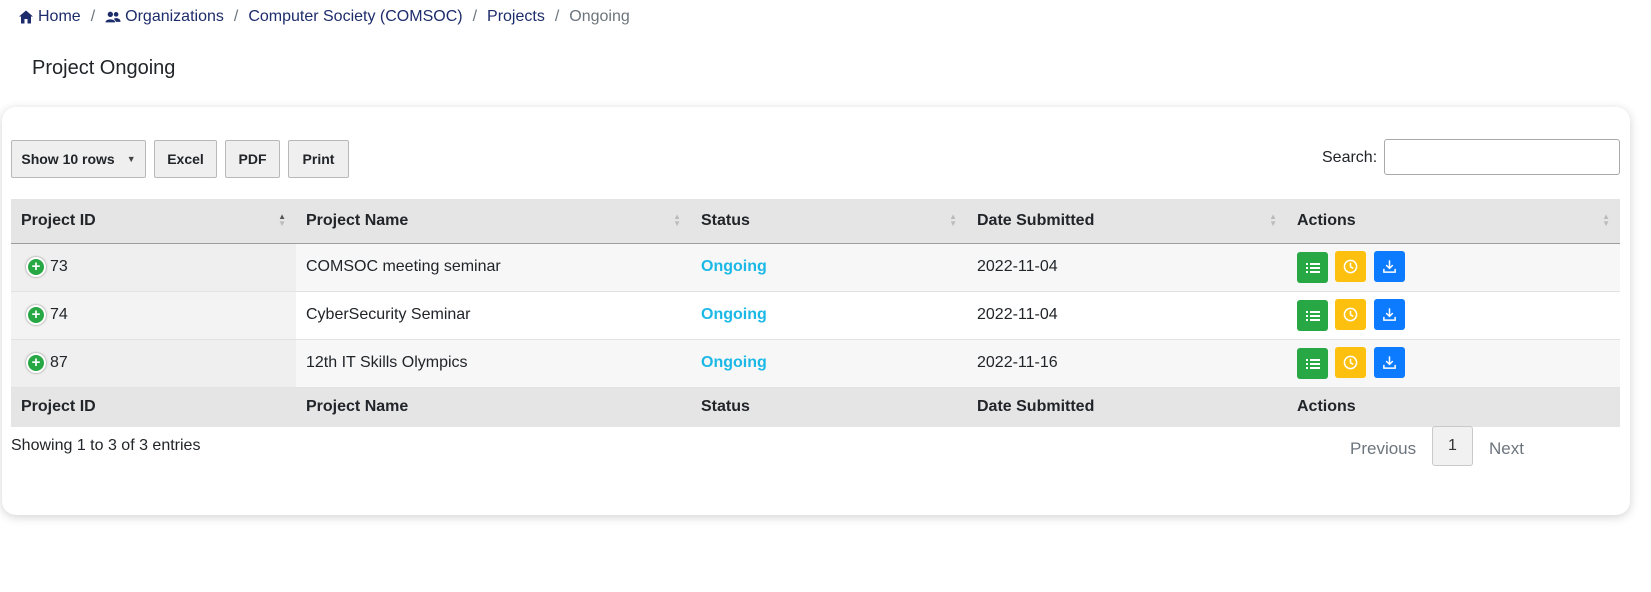  I want to click on show-rows-button: Show 10 rows ▼, so click(78, 159).